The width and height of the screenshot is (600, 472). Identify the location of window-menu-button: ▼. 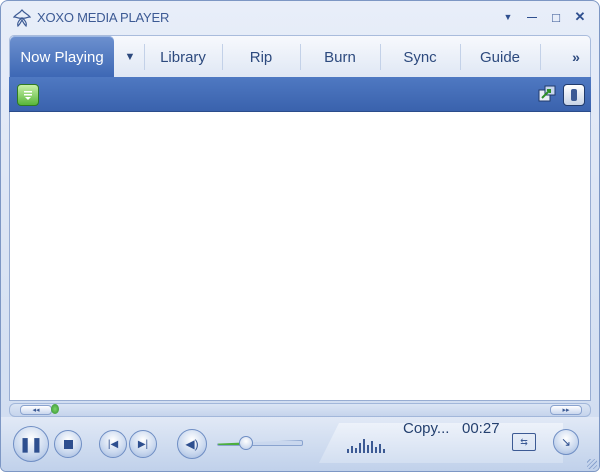
(508, 17).